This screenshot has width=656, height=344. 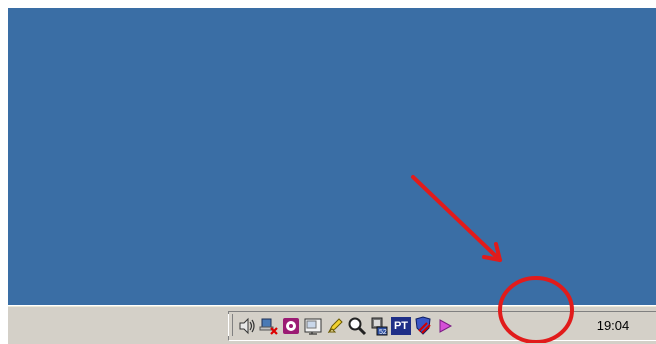 What do you see at coordinates (247, 326) in the screenshot?
I see `speaker-icon` at bounding box center [247, 326].